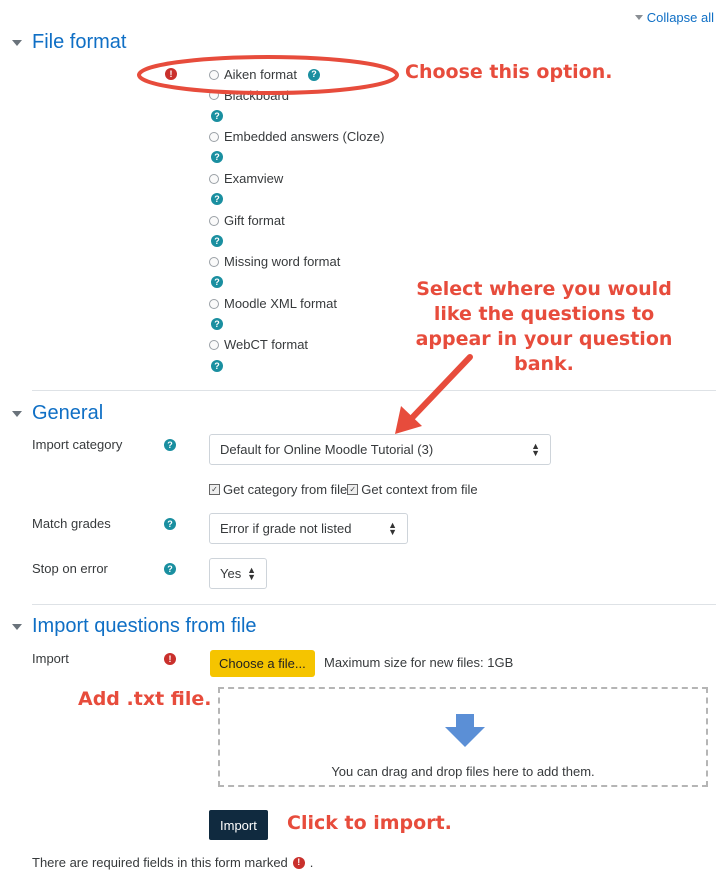  I want to click on stop-on-error-select: Yes ▲ ▼, so click(238, 573).